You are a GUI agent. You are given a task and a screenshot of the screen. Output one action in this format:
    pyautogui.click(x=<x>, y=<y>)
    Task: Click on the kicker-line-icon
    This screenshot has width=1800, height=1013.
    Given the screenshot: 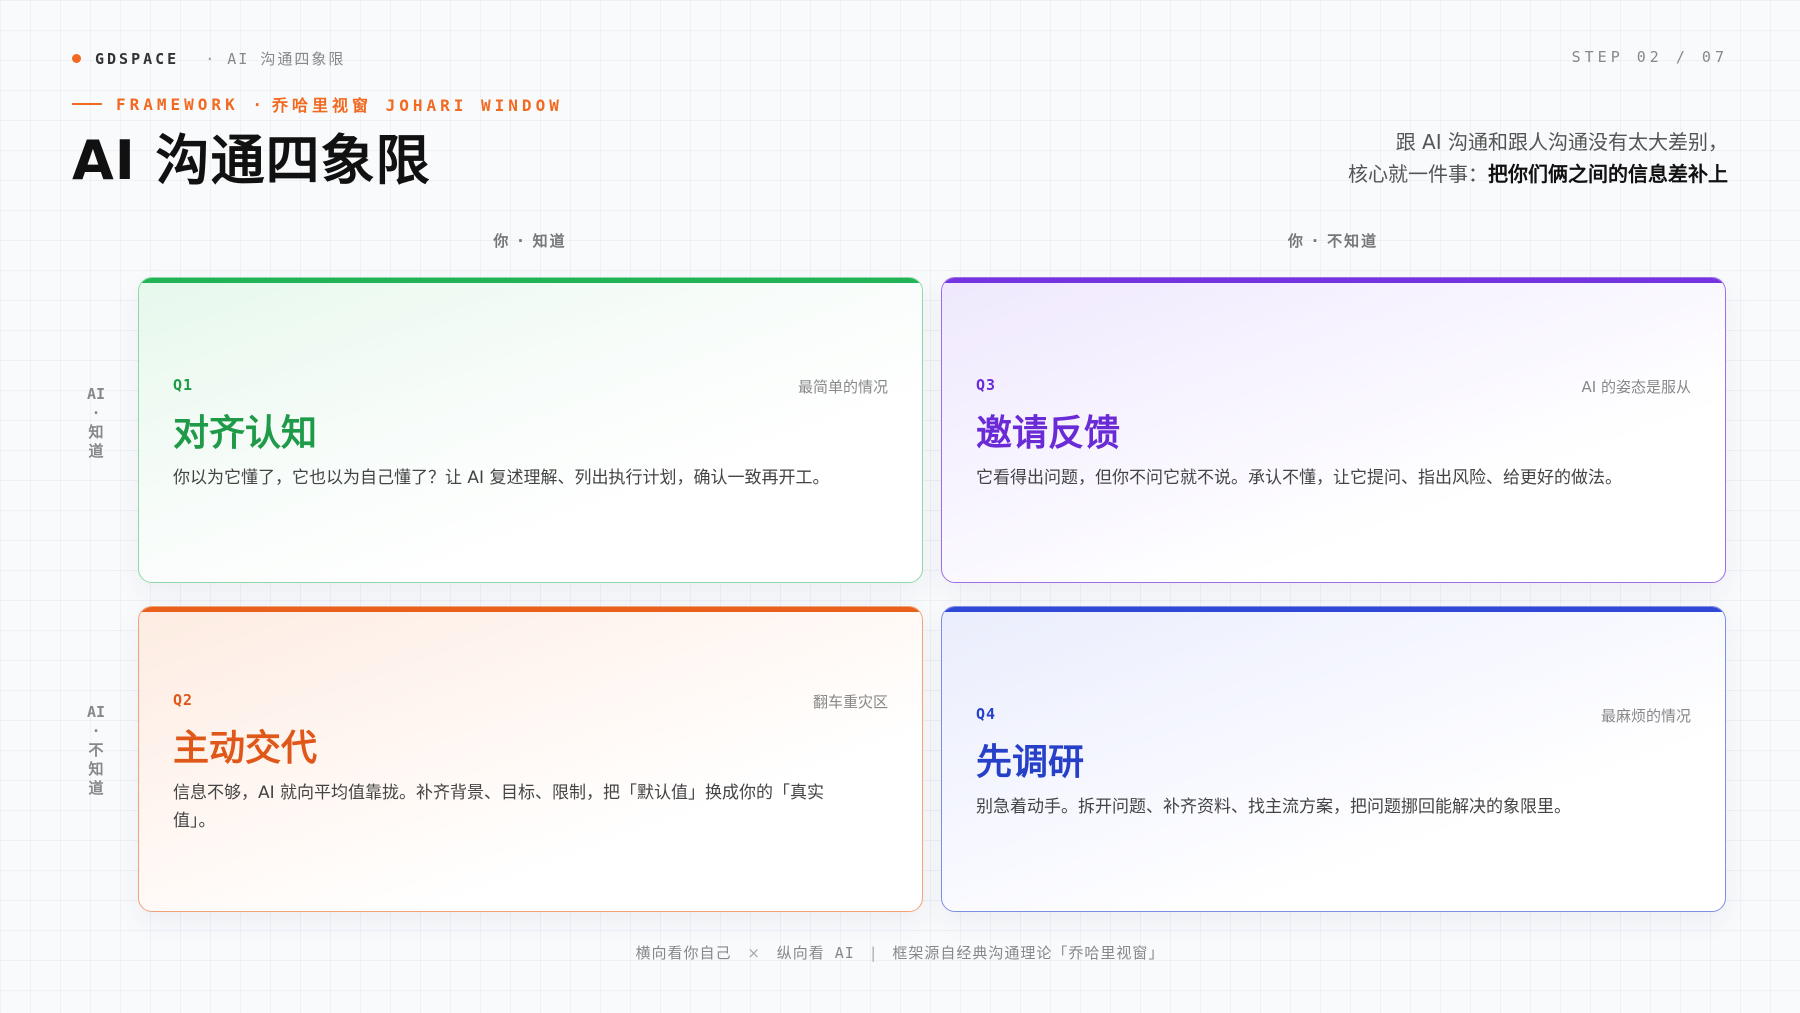 What is the action you would take?
    pyautogui.click(x=87, y=104)
    